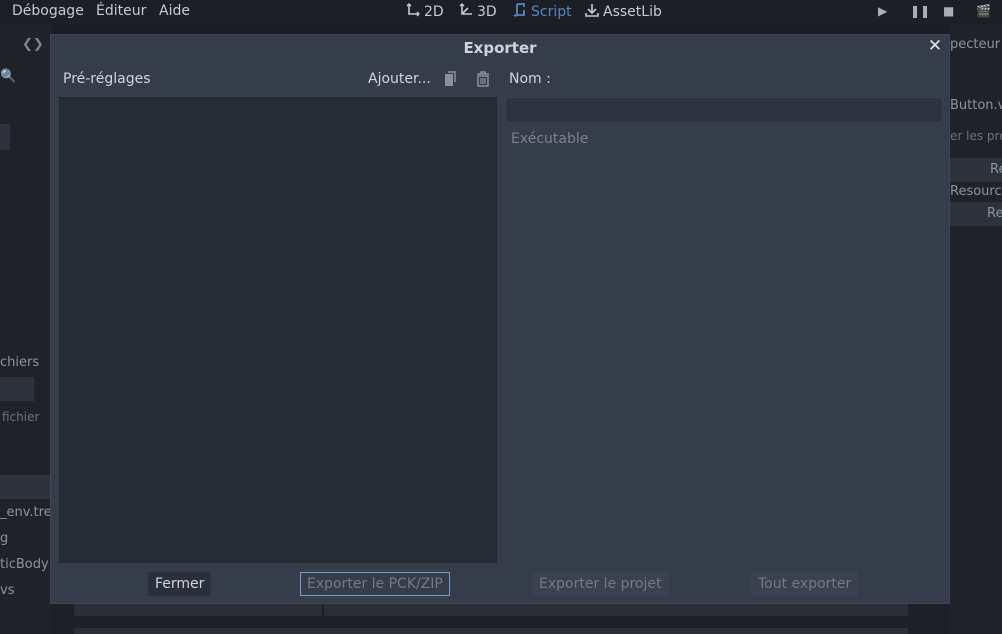 The width and height of the screenshot is (1002, 634). I want to click on export-pck-button: Exporter le PCK/ZIP, so click(375, 584).